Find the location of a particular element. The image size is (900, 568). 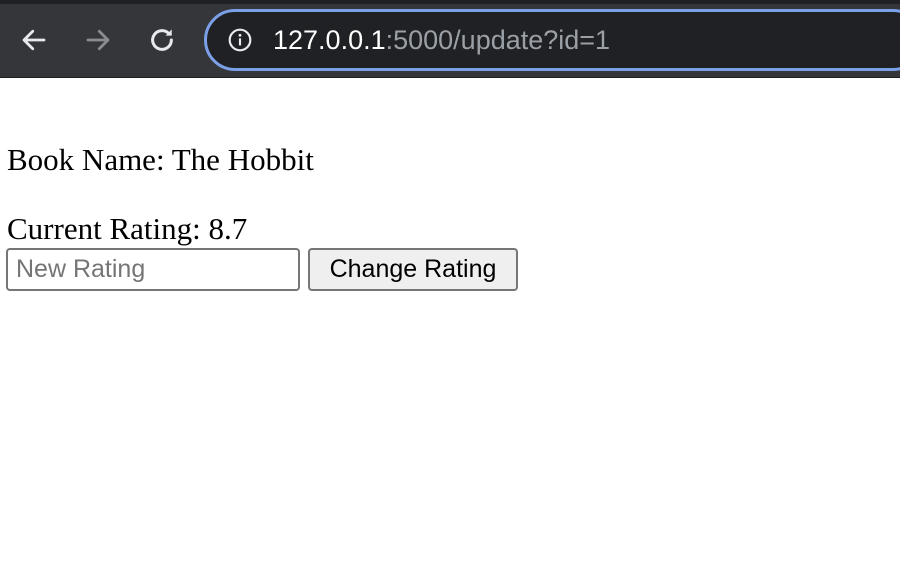

reload-icon is located at coordinates (162, 40).